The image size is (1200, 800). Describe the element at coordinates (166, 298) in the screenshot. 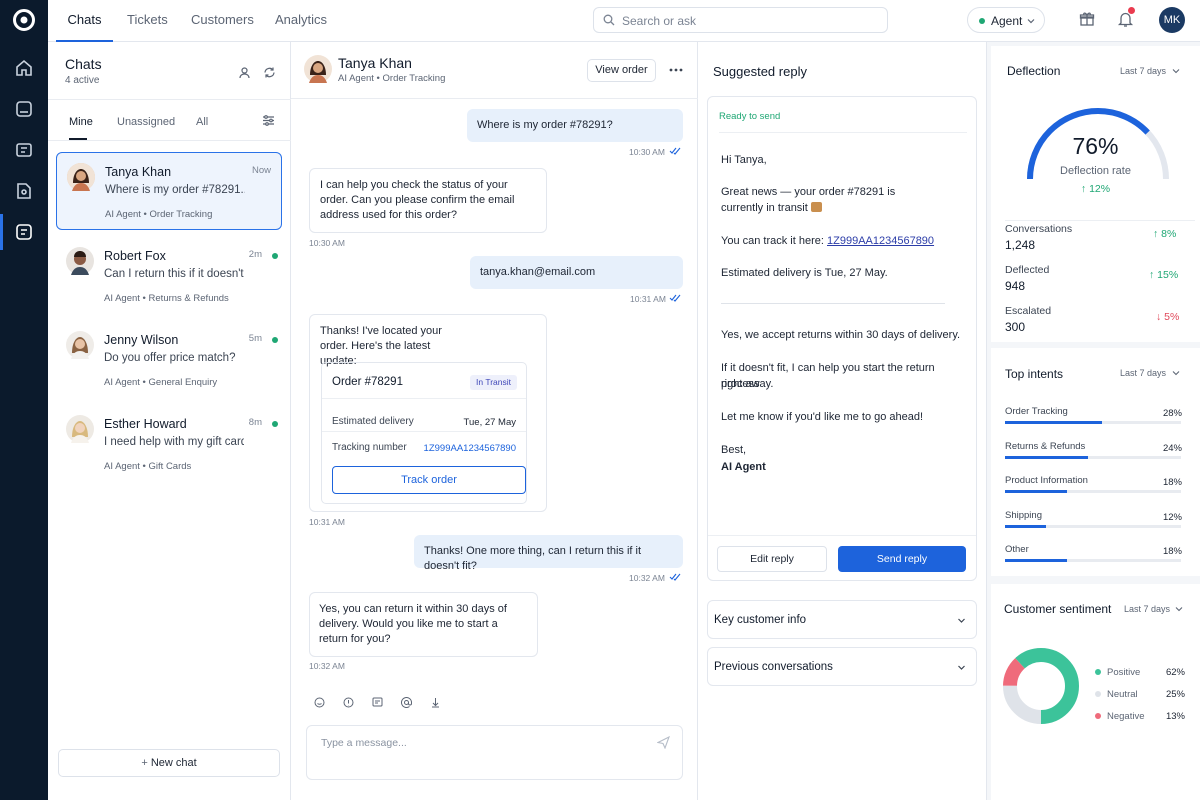

I see `chat-meta: AI Agent • Returns & Refunds` at that location.